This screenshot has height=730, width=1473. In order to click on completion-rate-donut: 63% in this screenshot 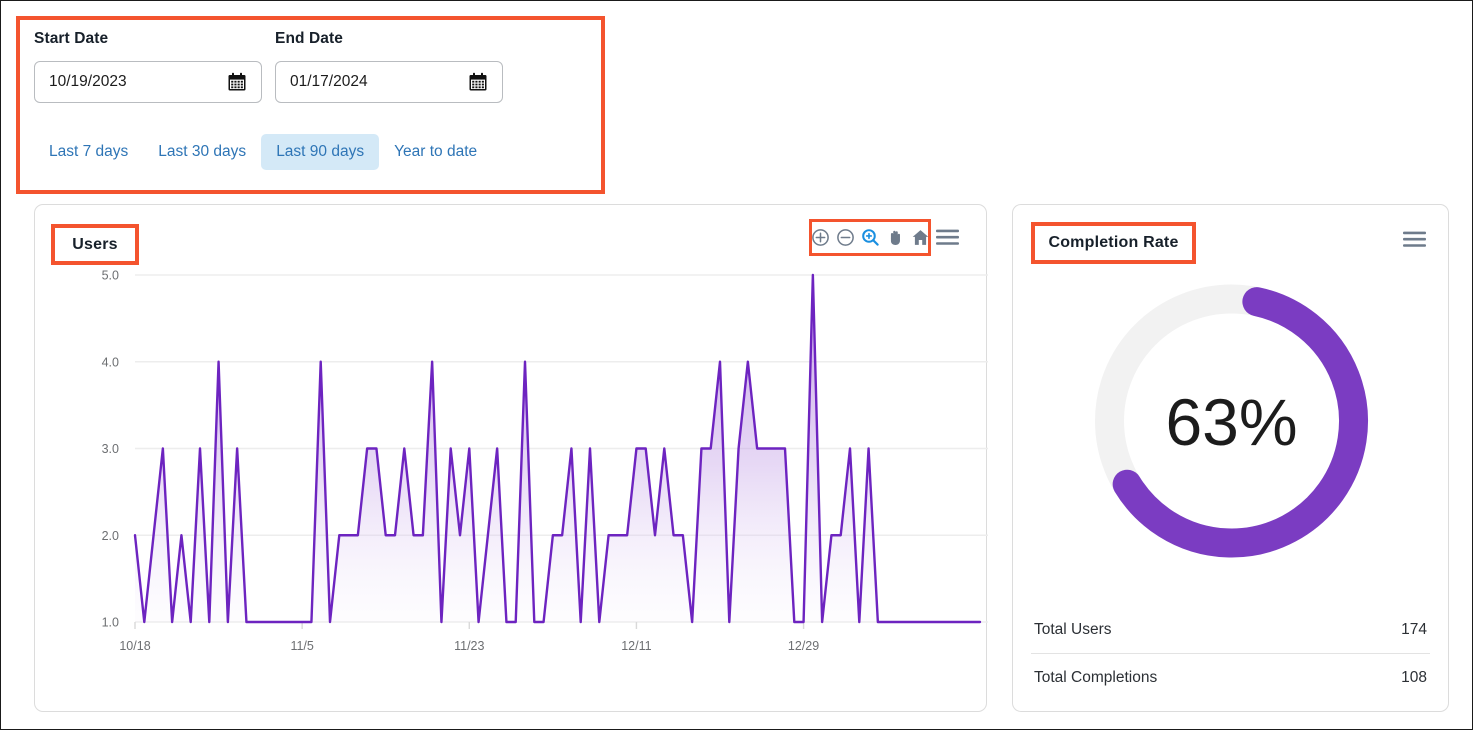, I will do `click(1231, 421)`.